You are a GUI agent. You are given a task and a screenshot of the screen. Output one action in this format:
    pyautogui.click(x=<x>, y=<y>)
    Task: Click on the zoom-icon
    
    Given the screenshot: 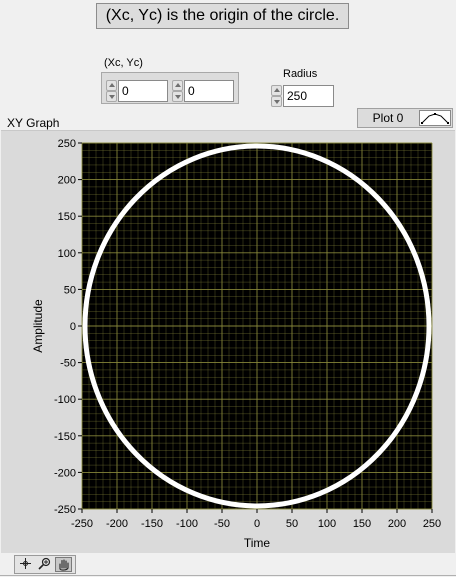 What is the action you would take?
    pyautogui.click(x=44, y=564)
    